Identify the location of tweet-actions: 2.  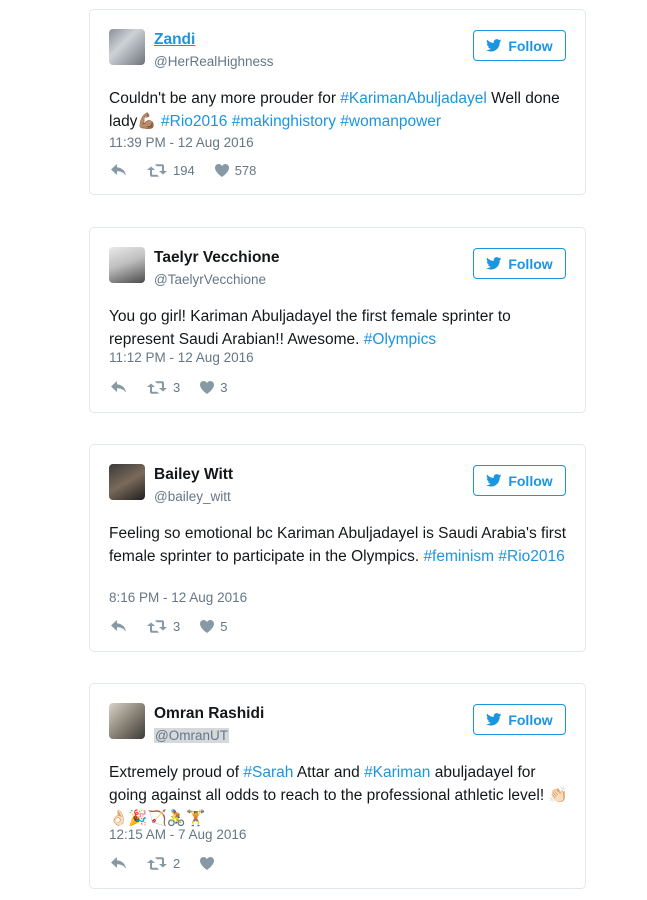
(175, 863).